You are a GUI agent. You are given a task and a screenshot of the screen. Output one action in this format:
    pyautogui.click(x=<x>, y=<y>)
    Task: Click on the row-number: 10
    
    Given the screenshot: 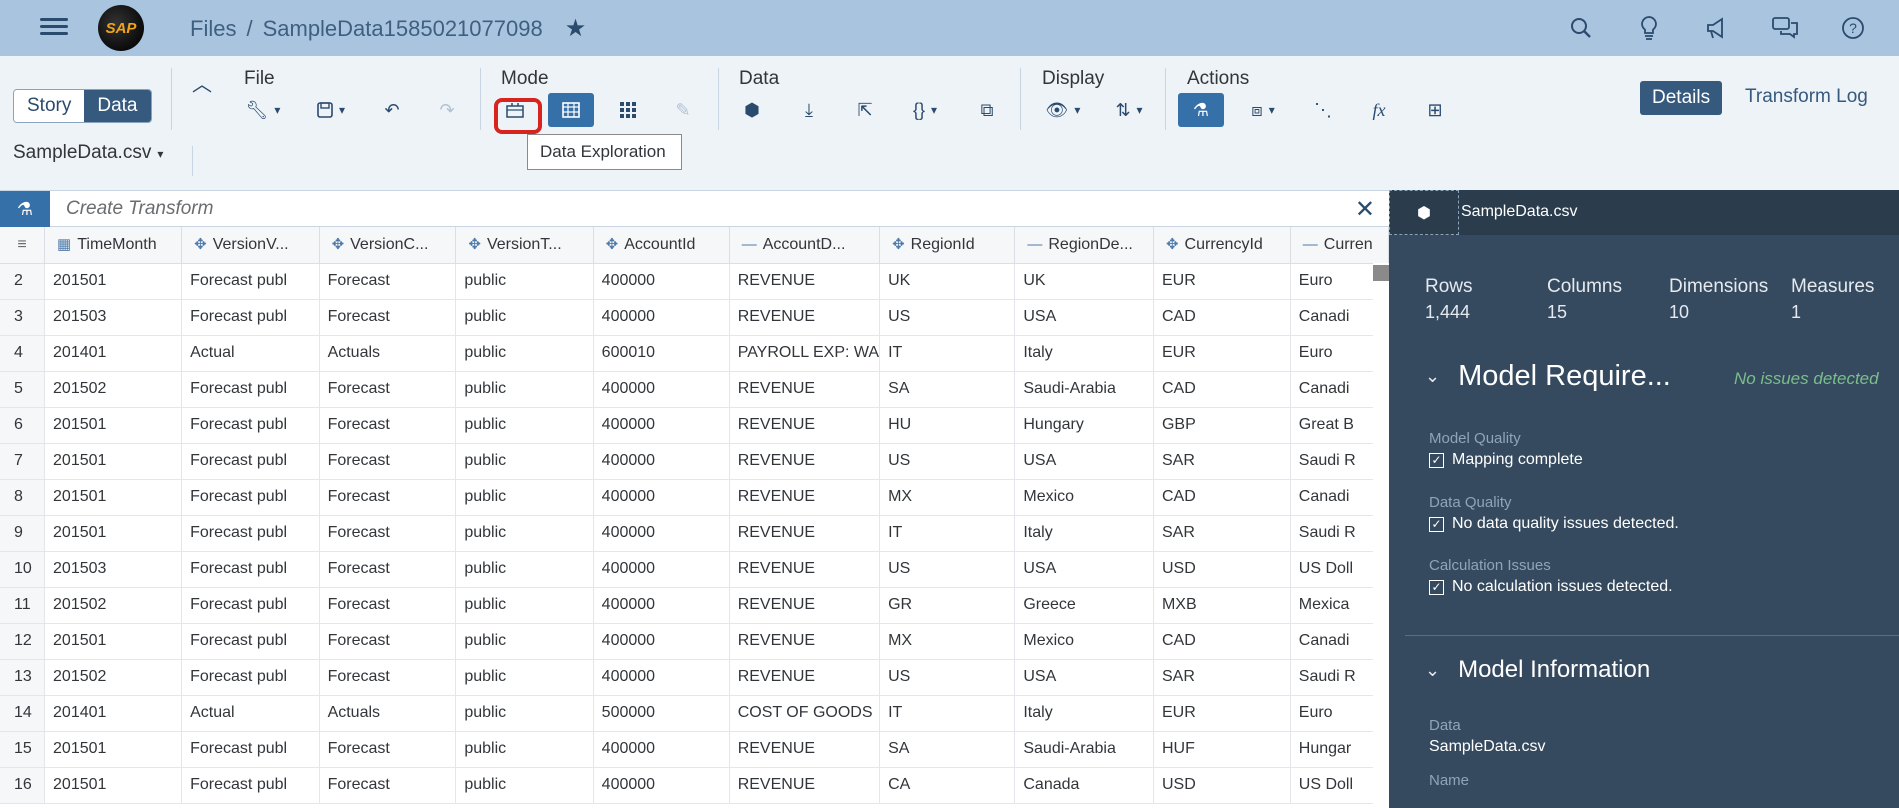 What is the action you would take?
    pyautogui.click(x=23, y=569)
    